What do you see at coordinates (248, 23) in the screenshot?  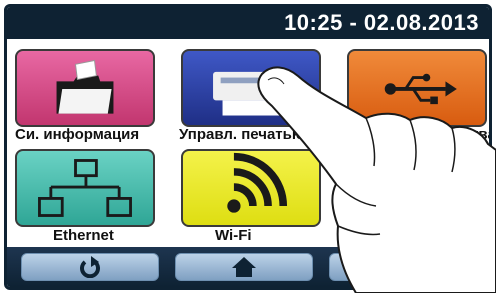 I see `status-bar: 10:25 - 02.08.2013` at bounding box center [248, 23].